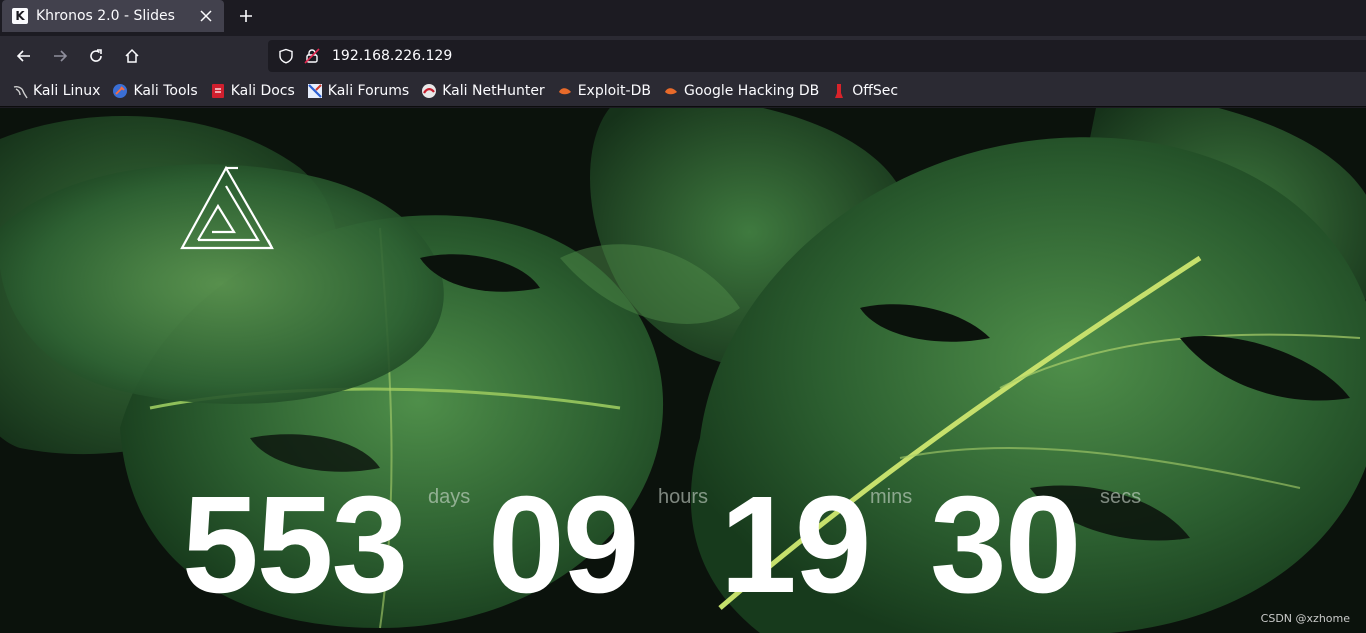  I want to click on bookmark-kali-forums: Kali Forums, so click(358, 91).